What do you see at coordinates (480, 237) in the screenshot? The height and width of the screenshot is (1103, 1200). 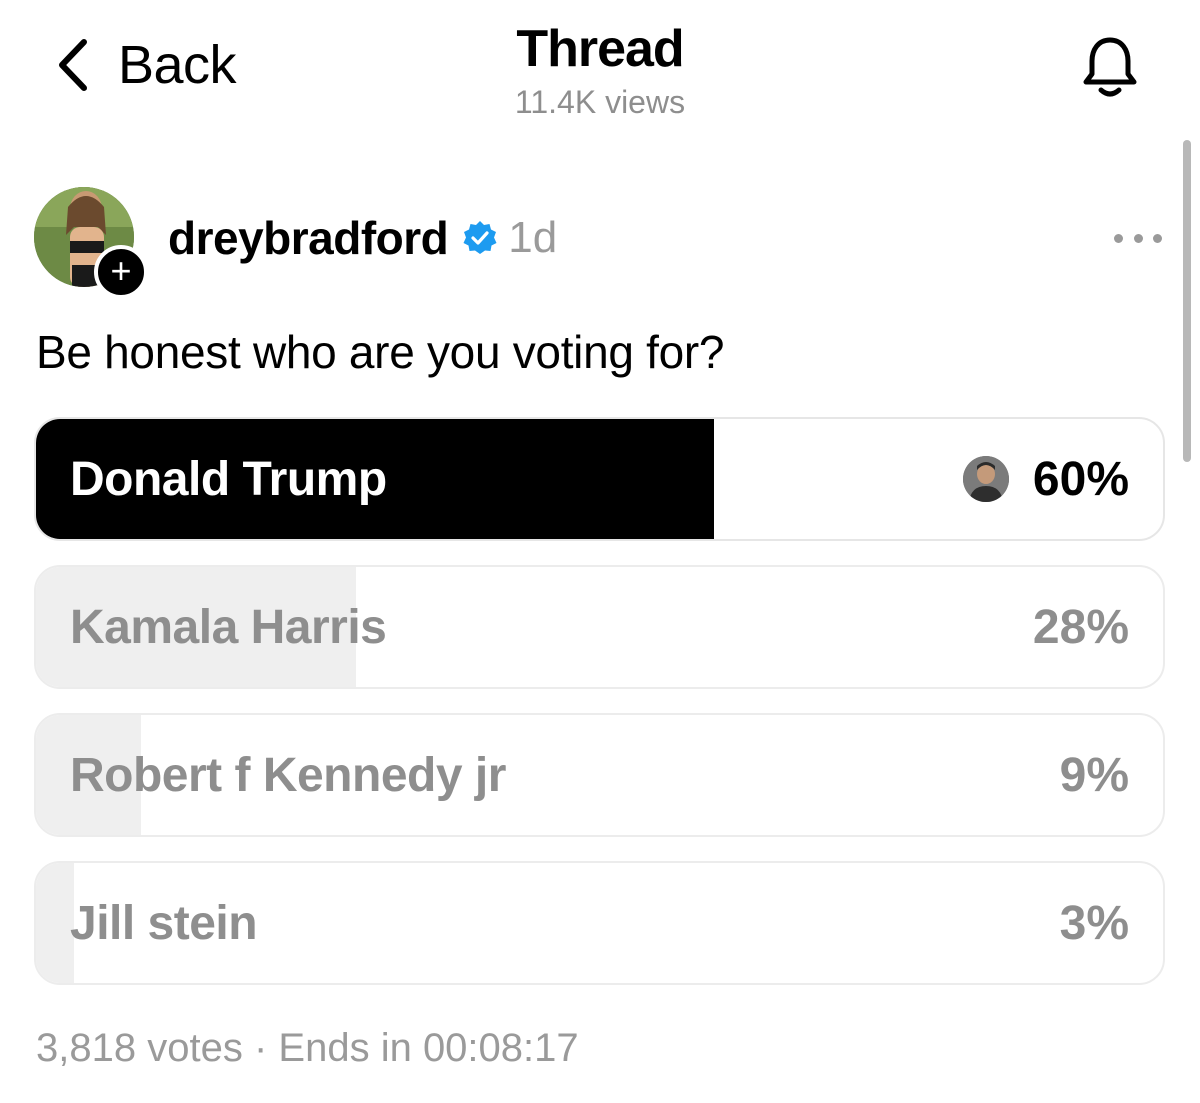 I see `verified-badge-icon` at bounding box center [480, 237].